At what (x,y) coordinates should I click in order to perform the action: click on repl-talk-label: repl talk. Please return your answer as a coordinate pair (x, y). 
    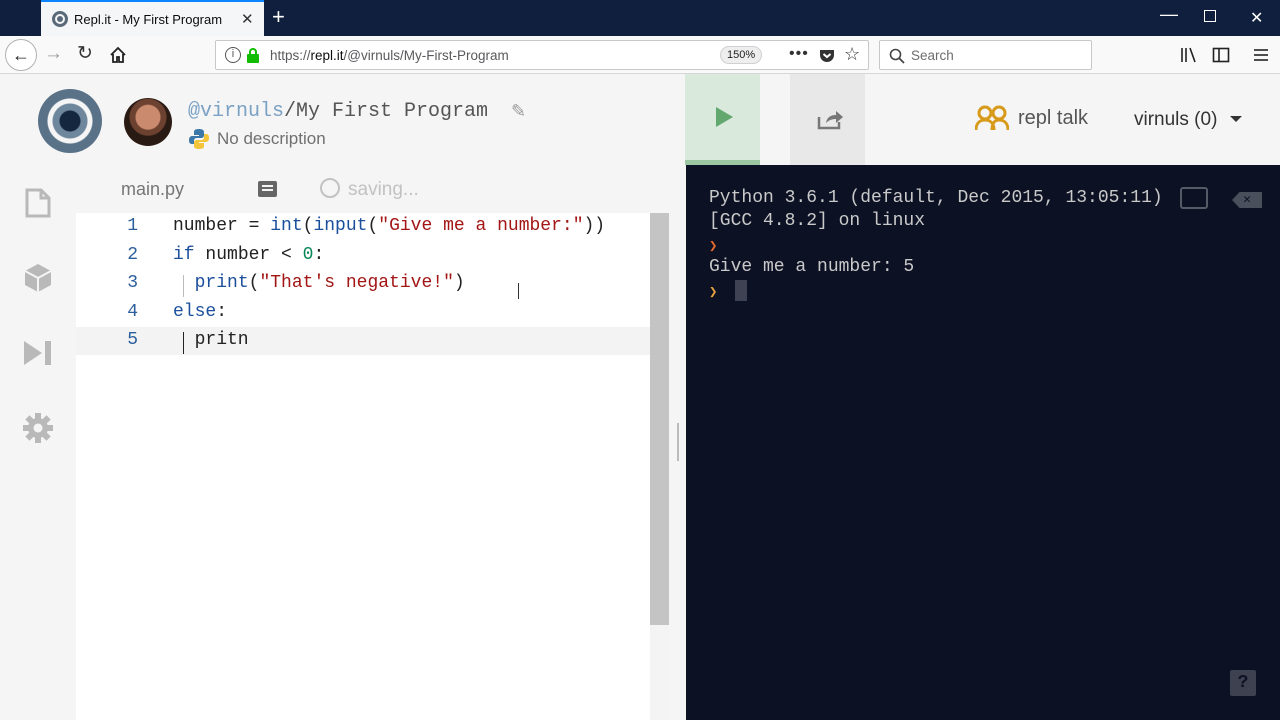
    Looking at the image, I should click on (1053, 118).